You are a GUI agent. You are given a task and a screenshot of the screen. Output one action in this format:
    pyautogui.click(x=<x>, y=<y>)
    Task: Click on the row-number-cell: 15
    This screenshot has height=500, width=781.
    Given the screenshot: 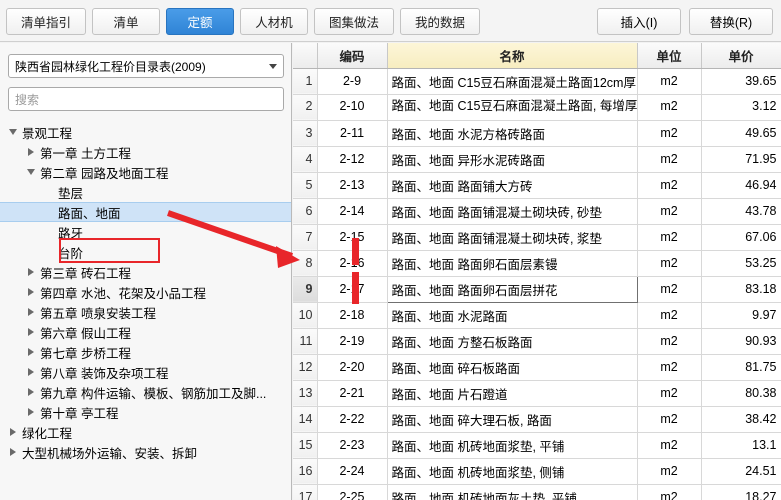 What is the action you would take?
    pyautogui.click(x=305, y=445)
    